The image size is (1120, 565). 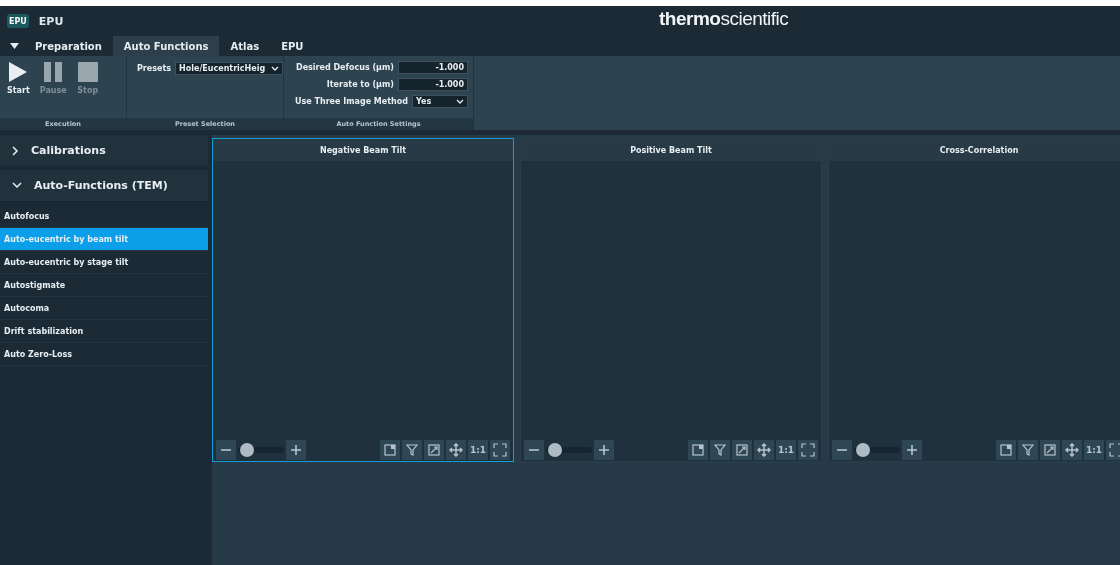 What do you see at coordinates (724, 19) in the screenshot?
I see `brand-logo: thermoscientific` at bounding box center [724, 19].